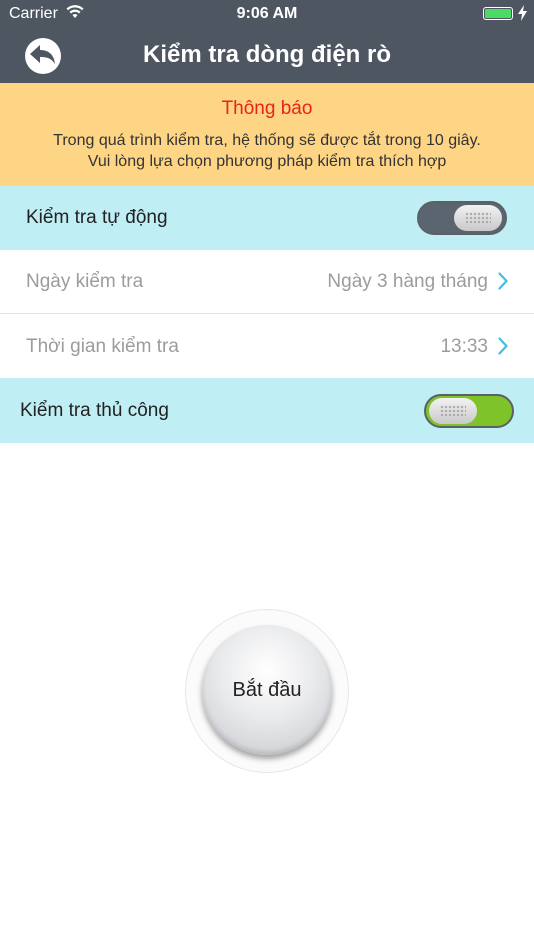  Describe the element at coordinates (85, 281) in the screenshot. I see `test-day-label: Ngày kiểm tra` at that location.